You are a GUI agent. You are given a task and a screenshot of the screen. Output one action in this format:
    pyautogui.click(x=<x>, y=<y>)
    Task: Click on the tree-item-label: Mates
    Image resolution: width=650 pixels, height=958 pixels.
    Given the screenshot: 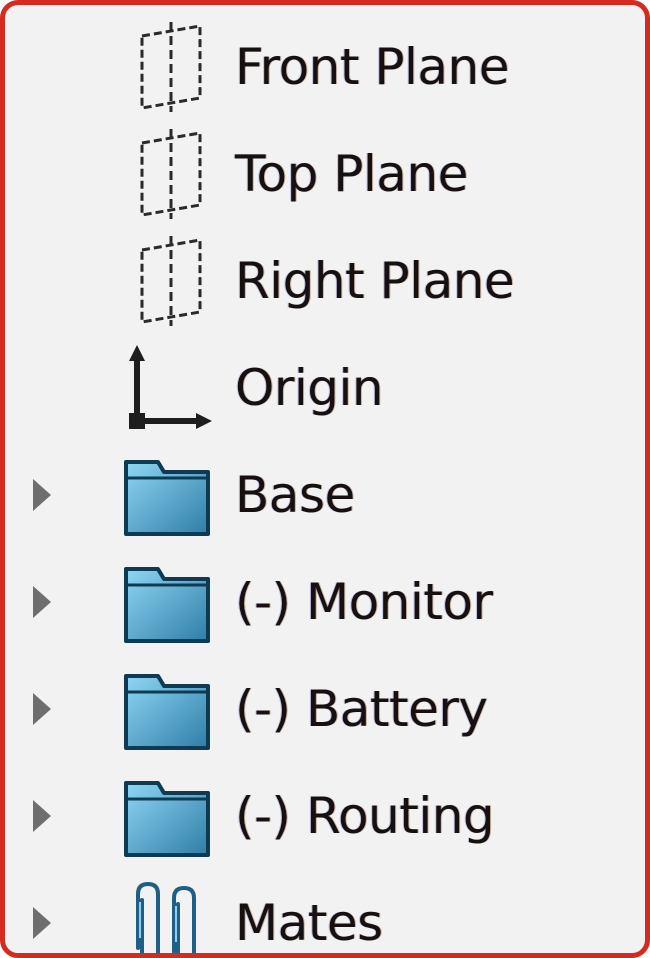 What is the action you would take?
    pyautogui.click(x=309, y=922)
    